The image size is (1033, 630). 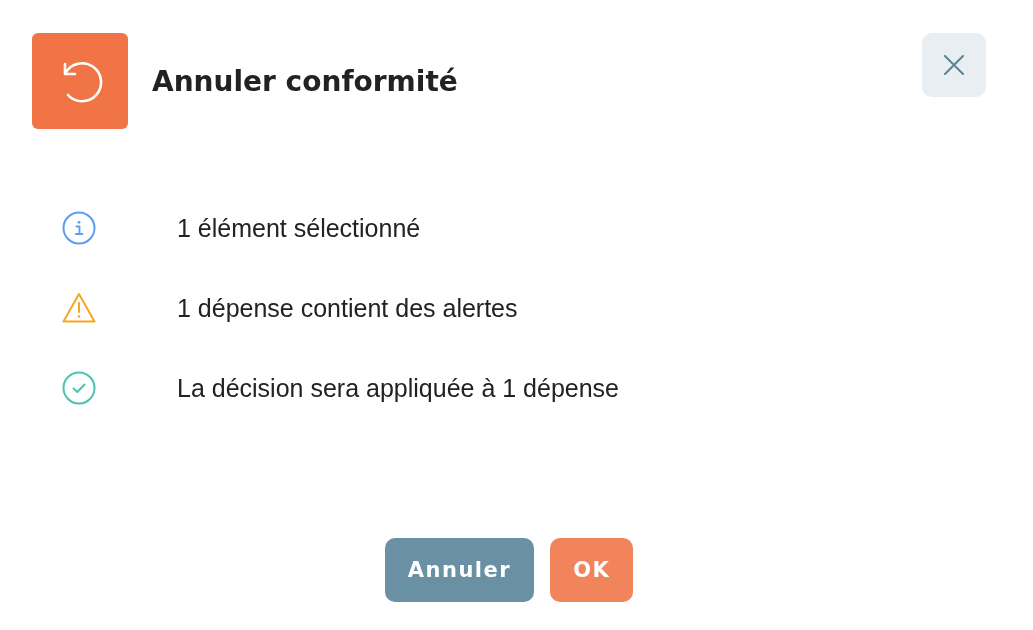 I want to click on dialog-title: Annuler conformité, so click(x=305, y=81).